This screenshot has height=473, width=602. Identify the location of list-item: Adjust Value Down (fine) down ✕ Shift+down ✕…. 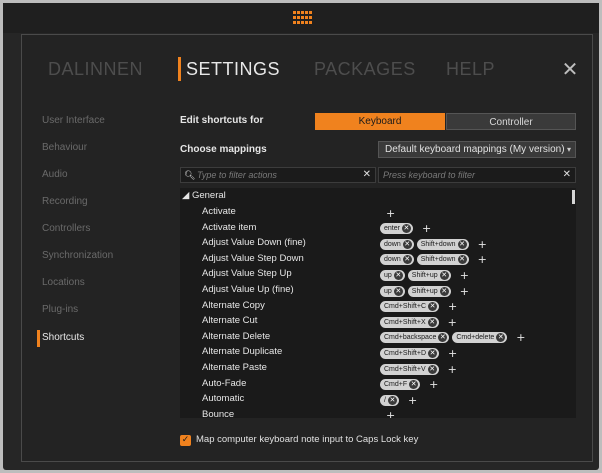
(375, 244).